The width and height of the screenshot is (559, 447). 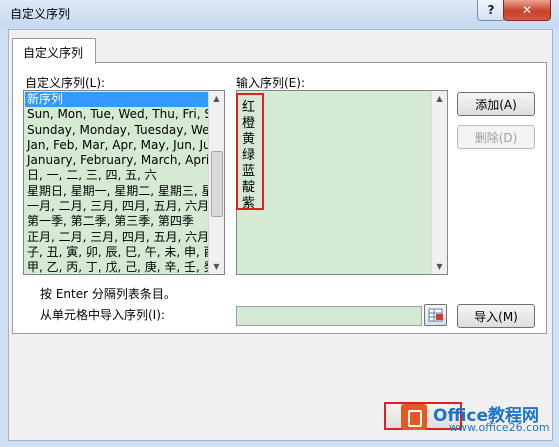 I want to click on watermark-url: www.office26.com, so click(x=499, y=427).